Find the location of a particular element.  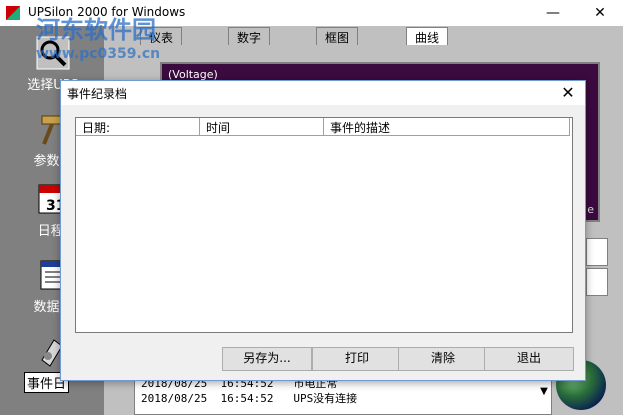

dialog-title-bar: 事件纪录档 ✕ is located at coordinates (323, 93).